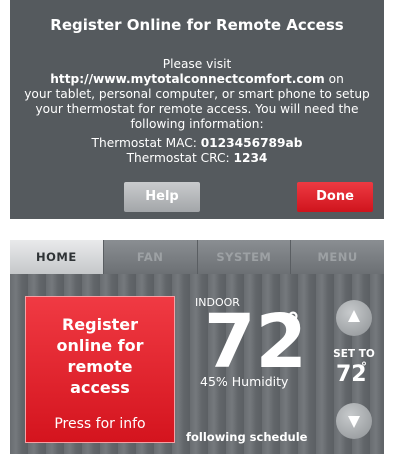  I want to click on mac-label: Thermostat MAC:, so click(146, 143).